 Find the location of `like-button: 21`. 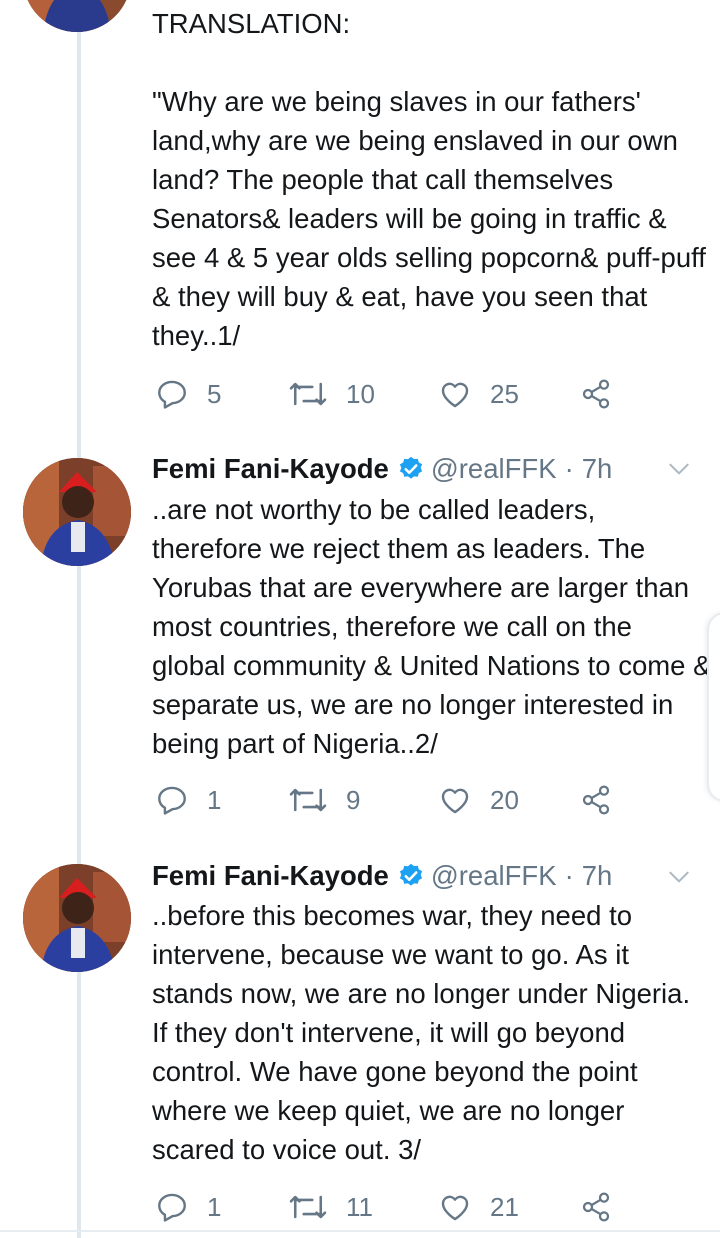

like-button: 21 is located at coordinates (478, 1207).